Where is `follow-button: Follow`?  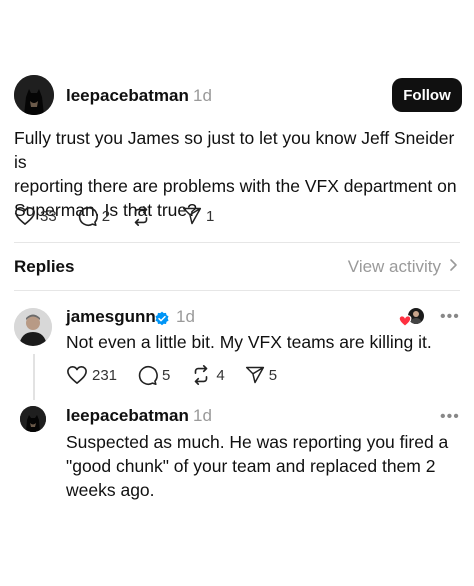
follow-button: Follow is located at coordinates (427, 95).